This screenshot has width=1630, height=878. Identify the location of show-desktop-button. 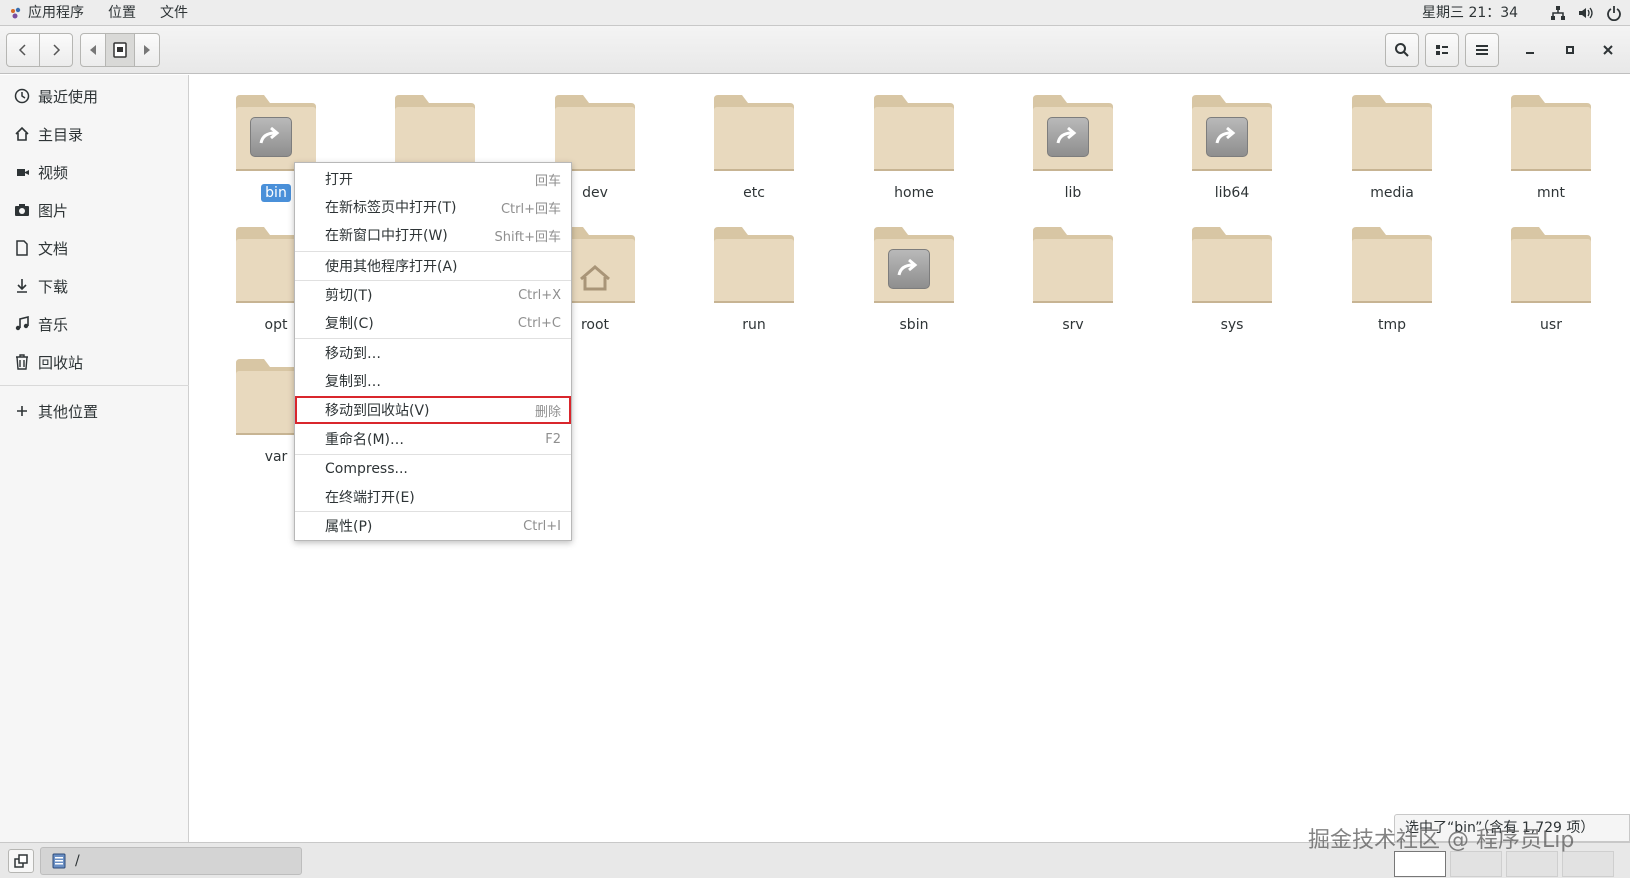
(21, 861).